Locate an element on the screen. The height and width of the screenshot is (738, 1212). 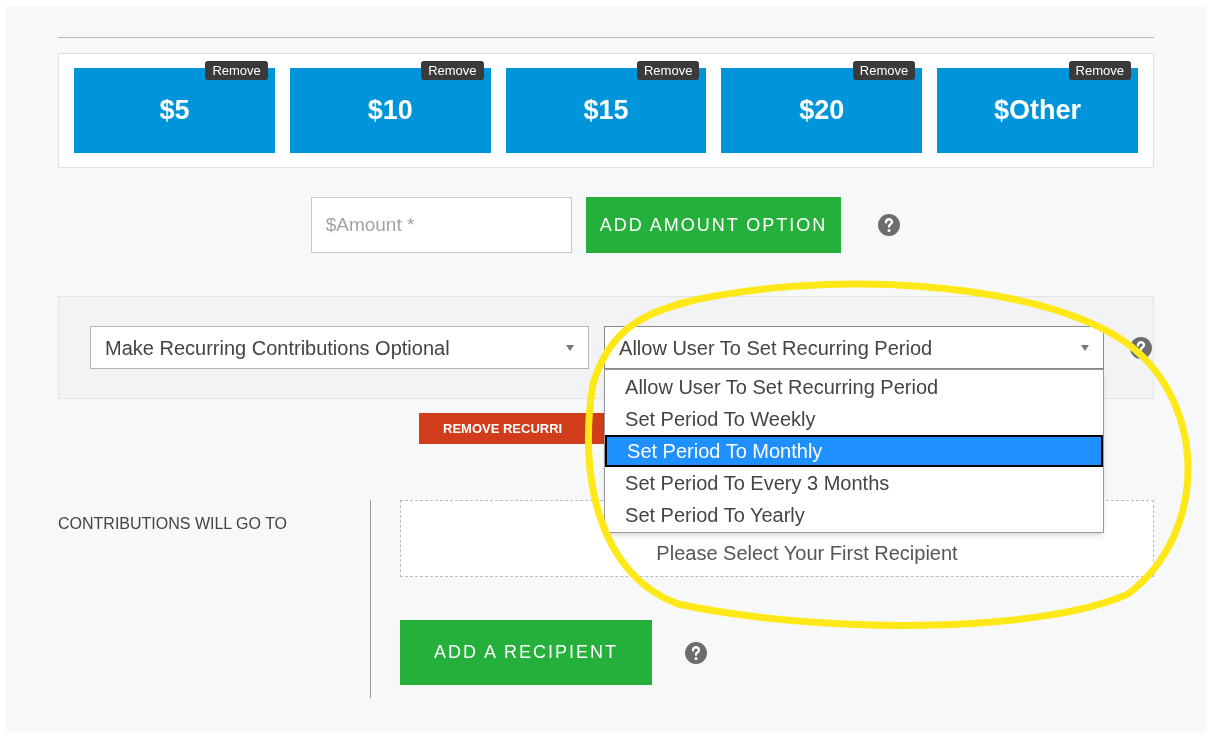
select-value: Allow User To Set Recurring Period is located at coordinates (776, 348).